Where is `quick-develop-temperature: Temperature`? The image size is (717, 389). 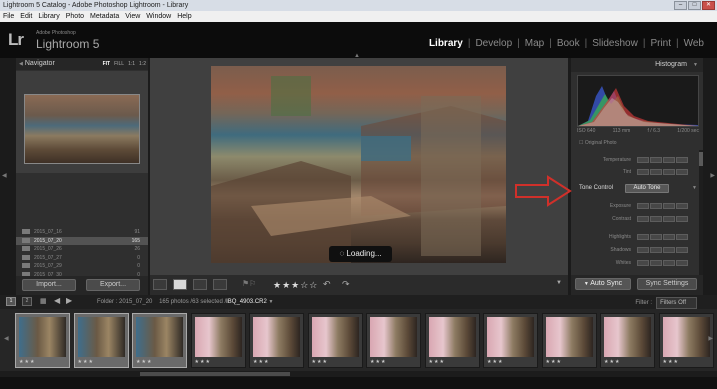 quick-develop-temperature: Temperature is located at coordinates (637, 160).